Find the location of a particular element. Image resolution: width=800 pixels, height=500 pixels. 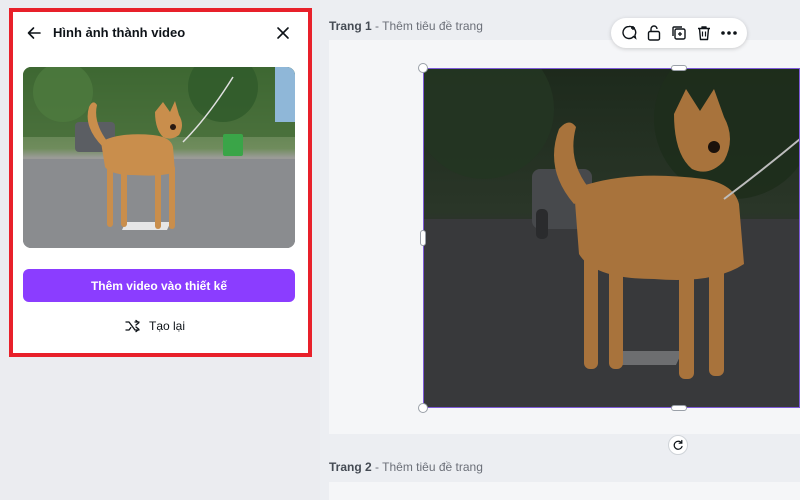

page-2-canvas is located at coordinates (564, 491).